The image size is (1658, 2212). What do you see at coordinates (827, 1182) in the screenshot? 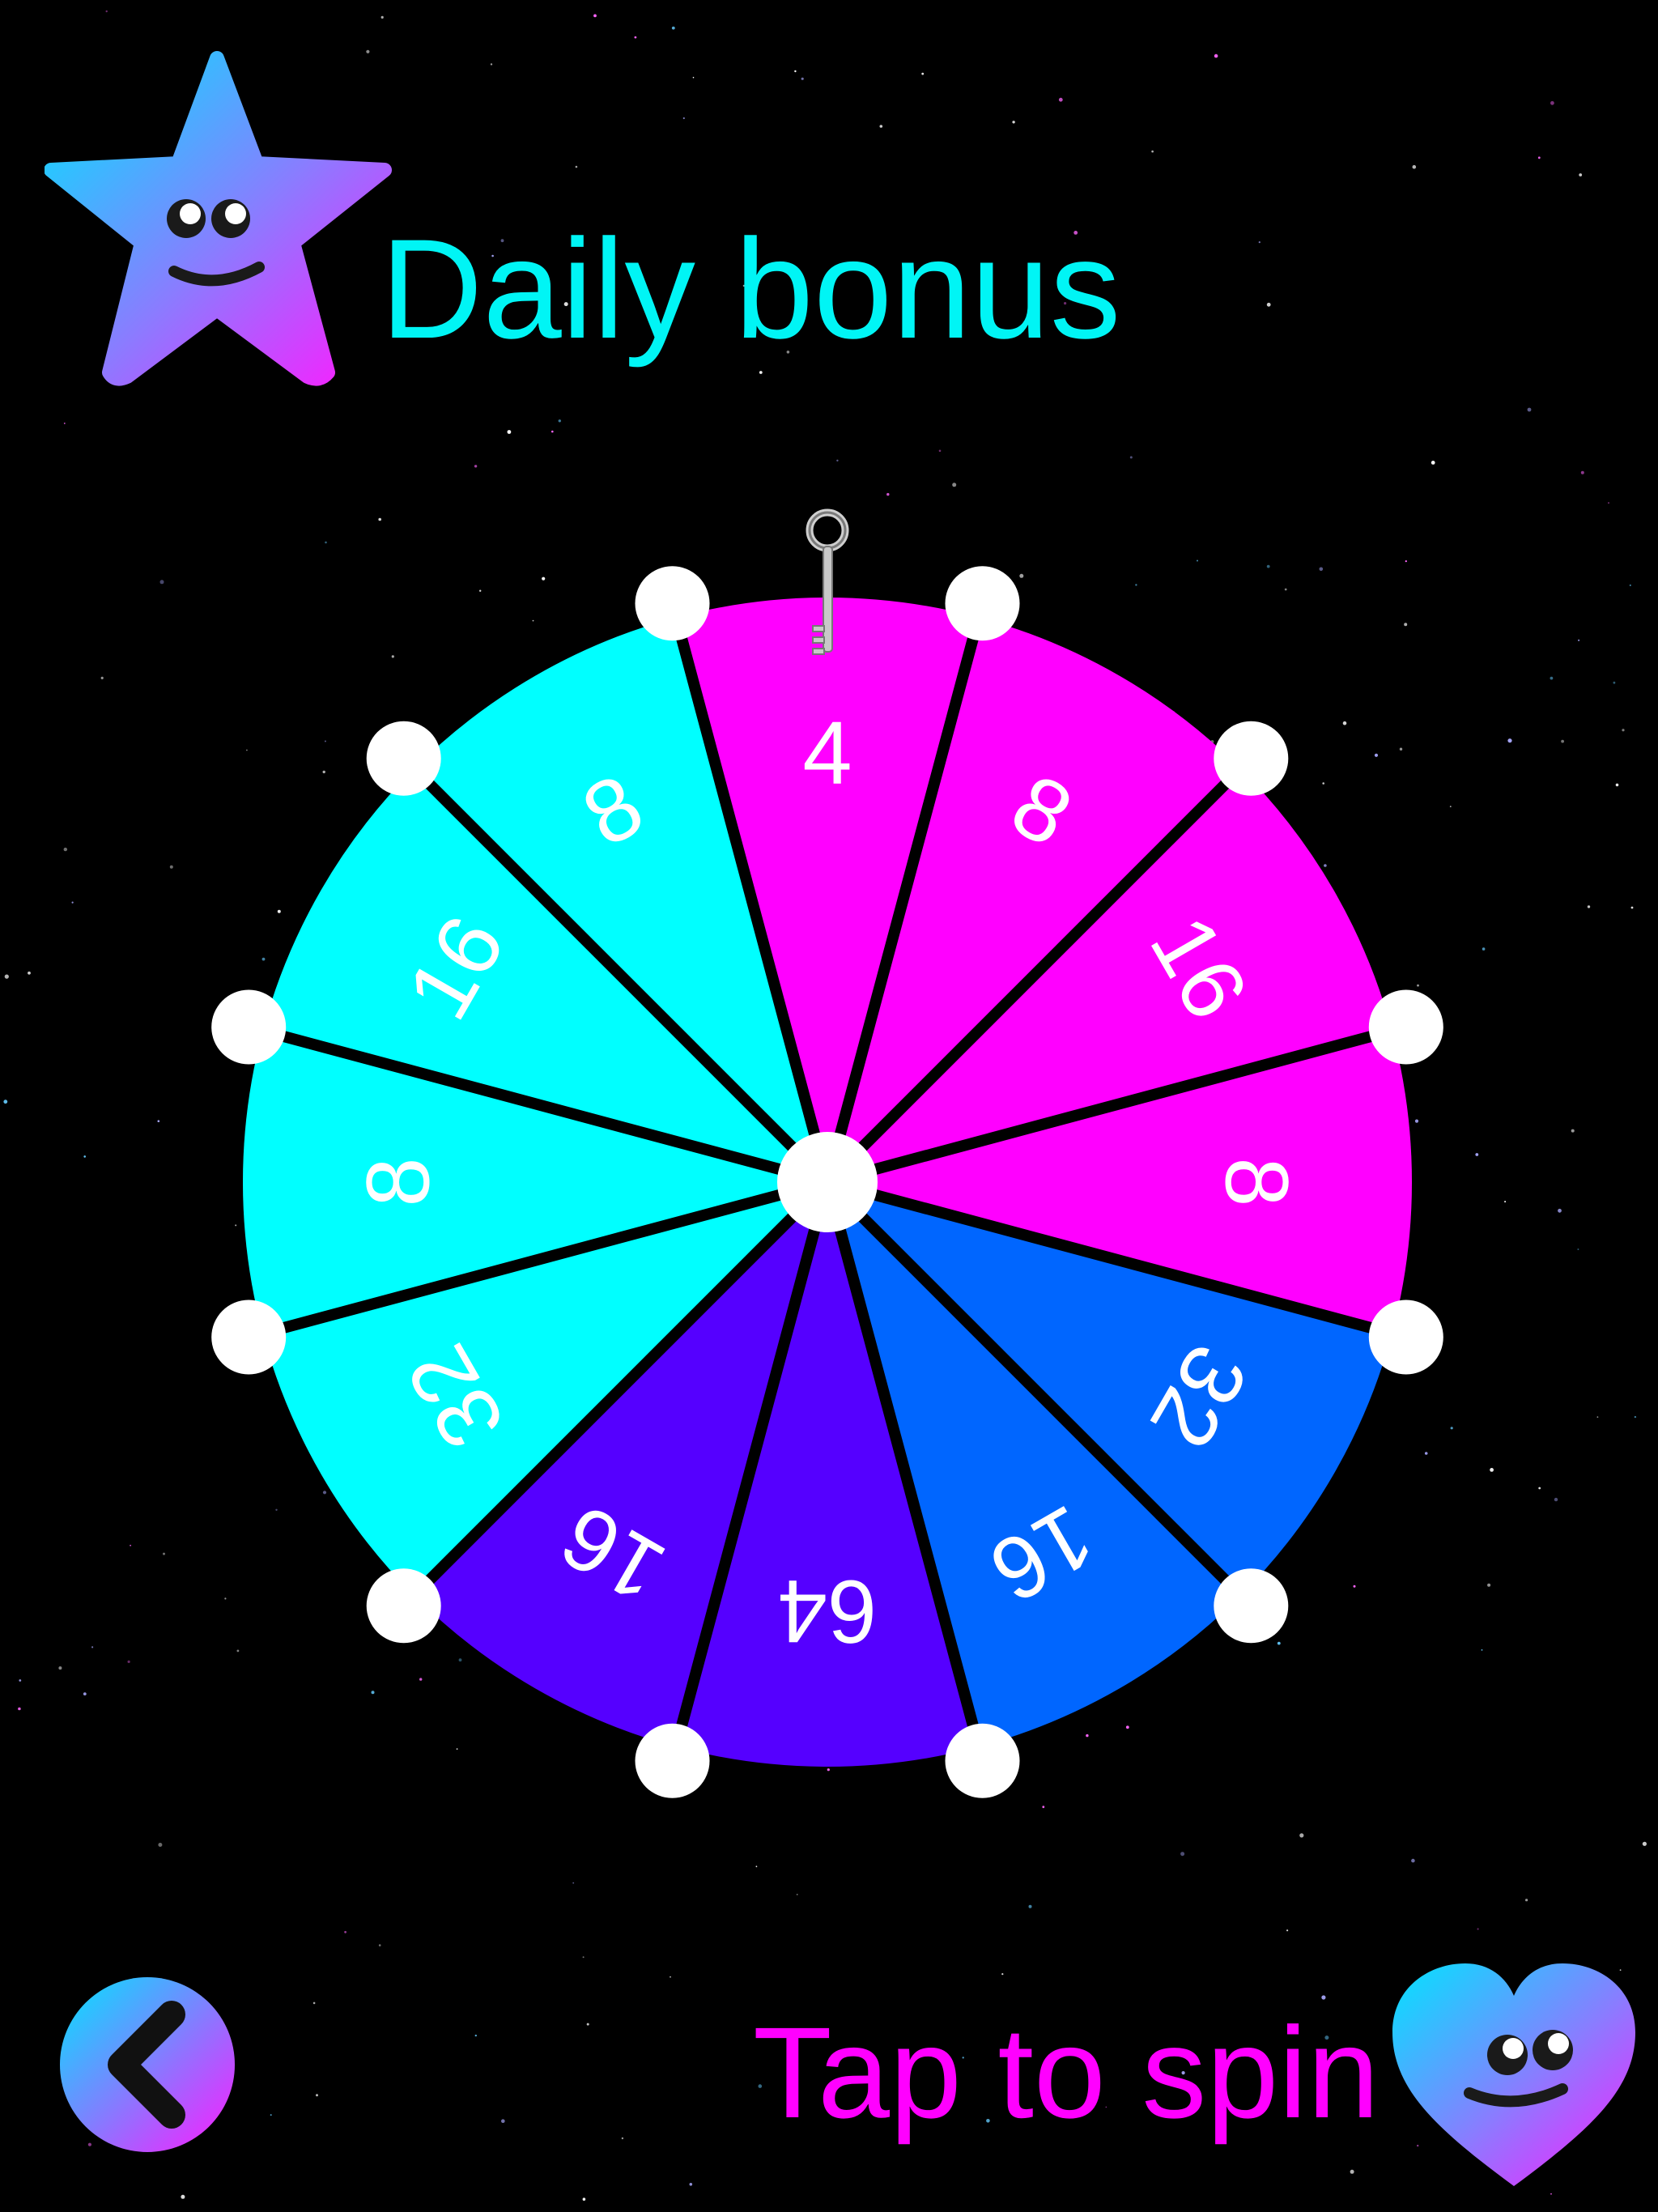
I see `wheel-hub` at bounding box center [827, 1182].